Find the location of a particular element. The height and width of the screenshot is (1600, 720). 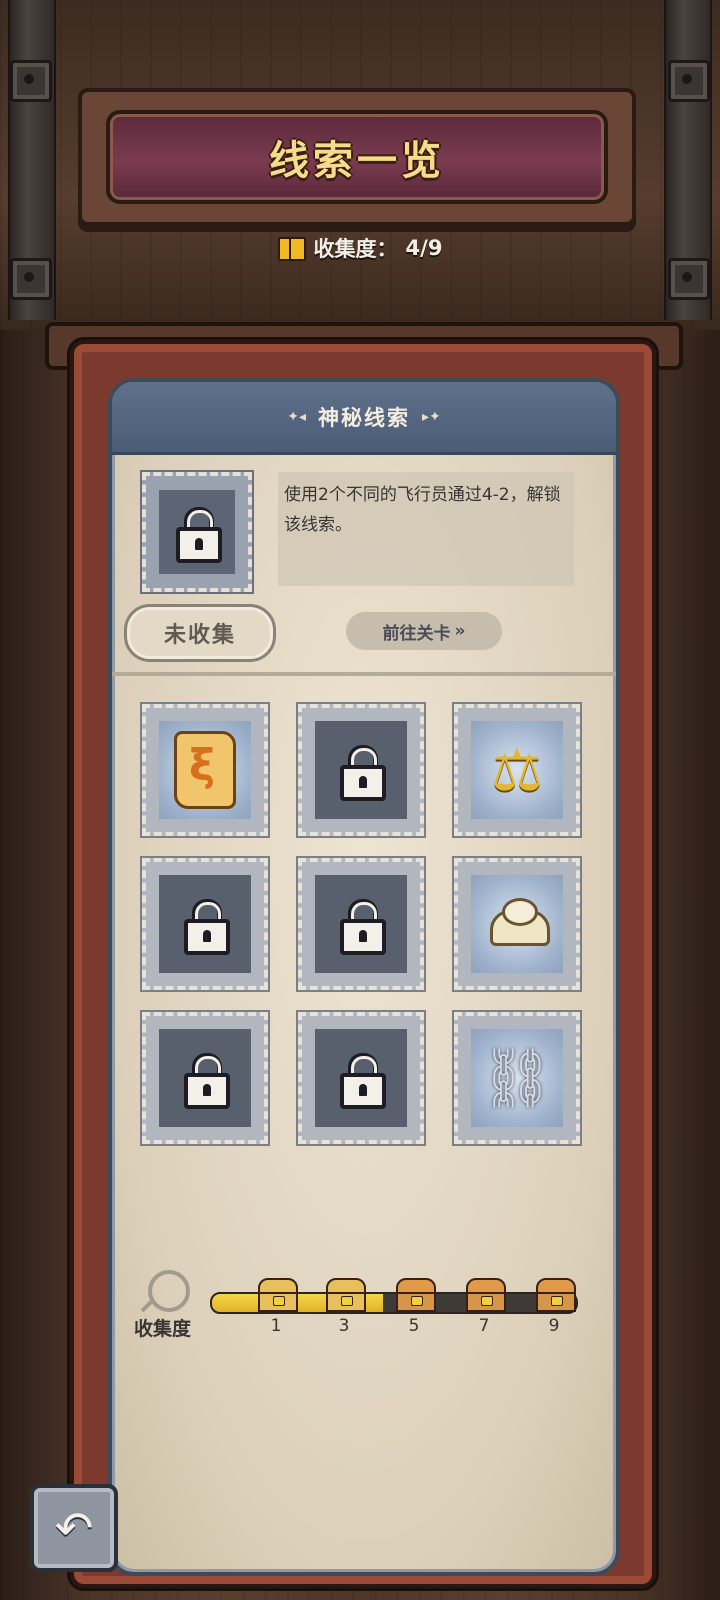

goto-stage-button: 前往关卡 » is located at coordinates (424, 631).